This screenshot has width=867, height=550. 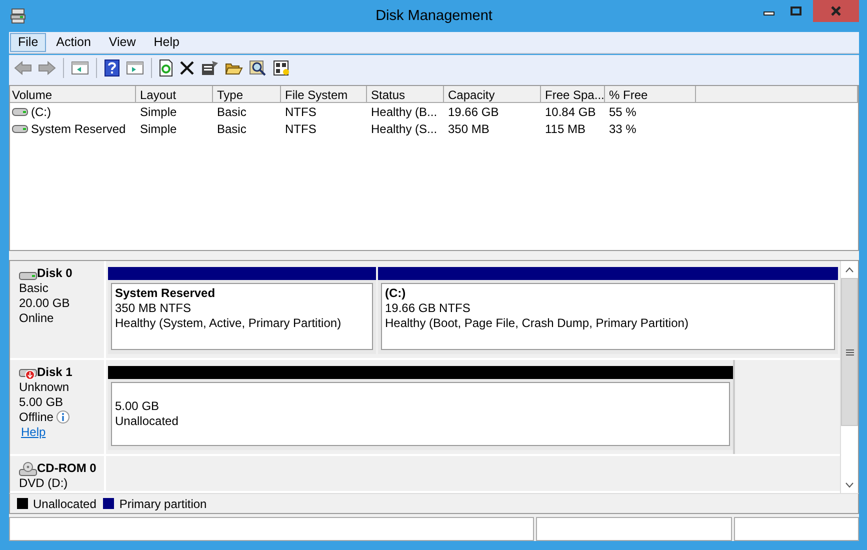 What do you see at coordinates (33, 431) in the screenshot?
I see `help-link: Help` at bounding box center [33, 431].